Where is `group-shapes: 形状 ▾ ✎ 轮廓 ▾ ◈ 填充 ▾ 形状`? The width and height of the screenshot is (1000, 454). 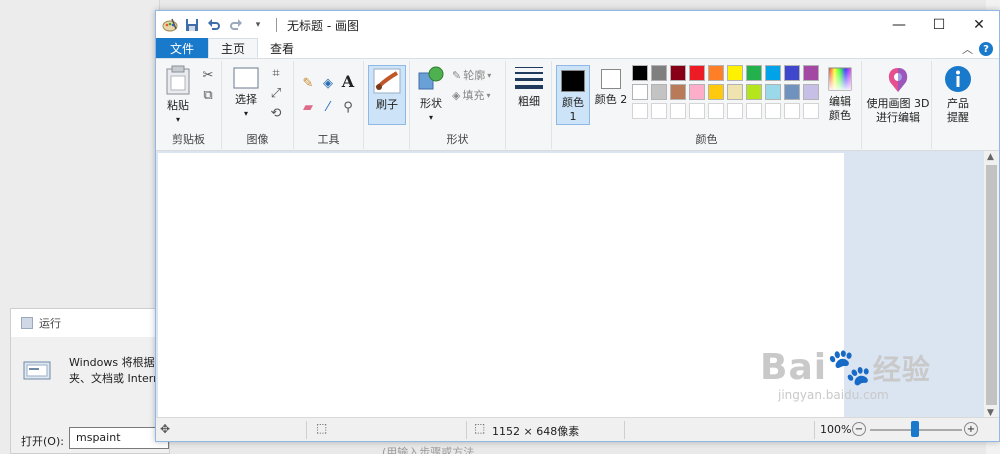
group-shapes: 形状 ▾ ✎ 轮廓 ▾ ◈ 填充 ▾ 形状 is located at coordinates (458, 105).